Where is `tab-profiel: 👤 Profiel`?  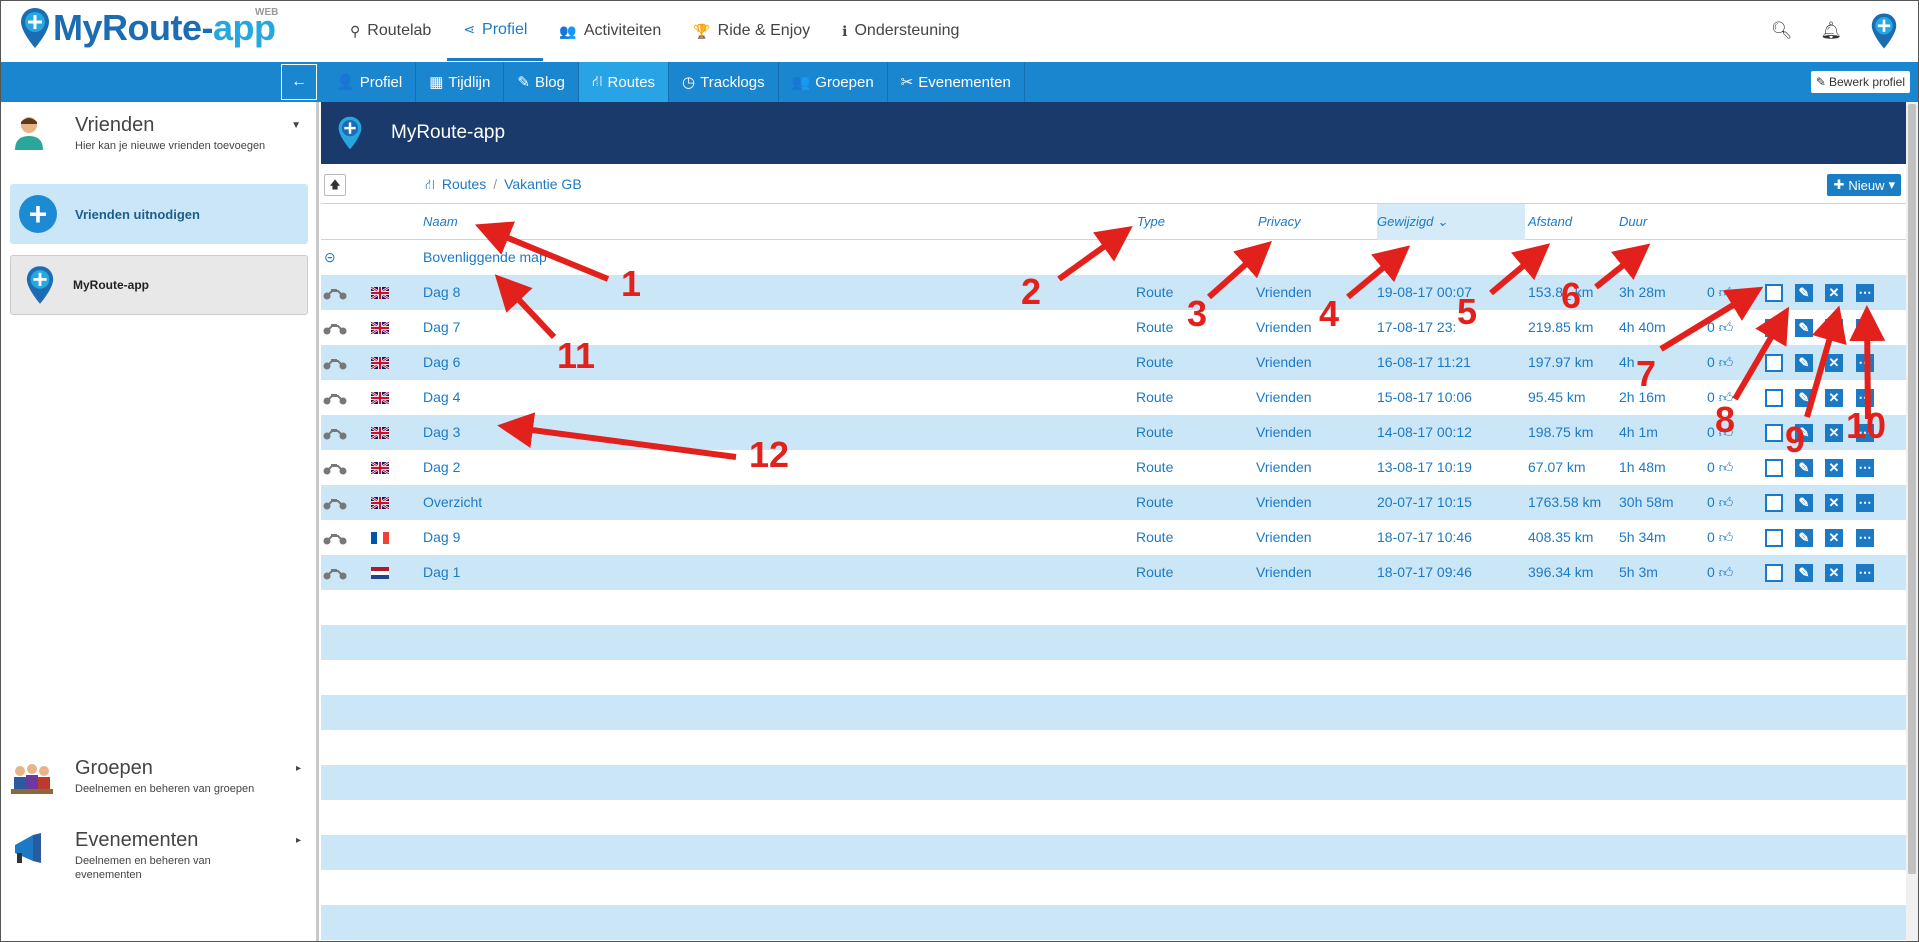 tab-profiel: 👤 Profiel is located at coordinates (370, 82).